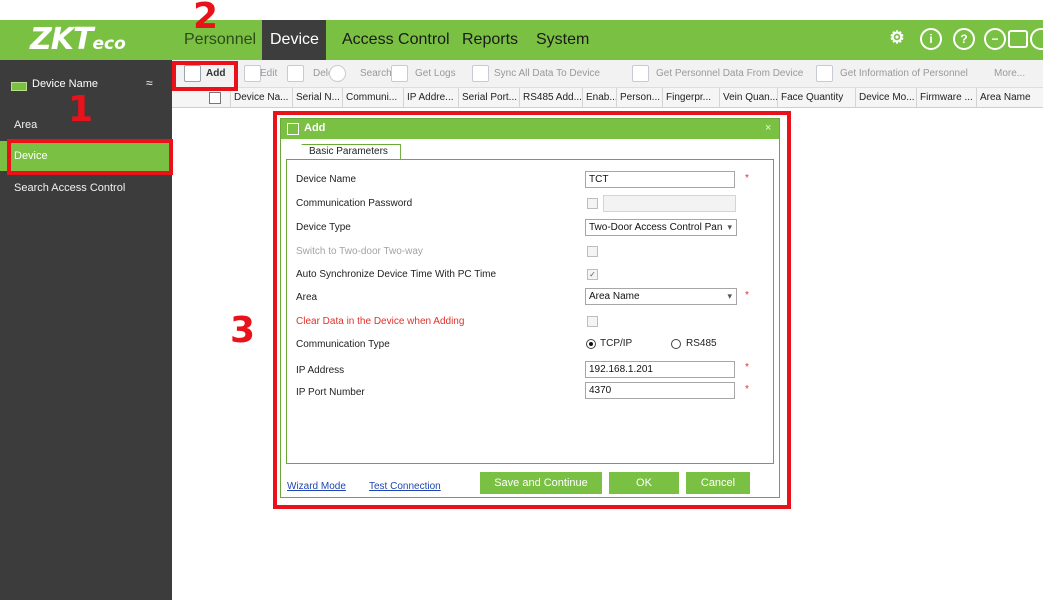  What do you see at coordinates (376, 73) in the screenshot?
I see `search-button-label: Search` at bounding box center [376, 73].